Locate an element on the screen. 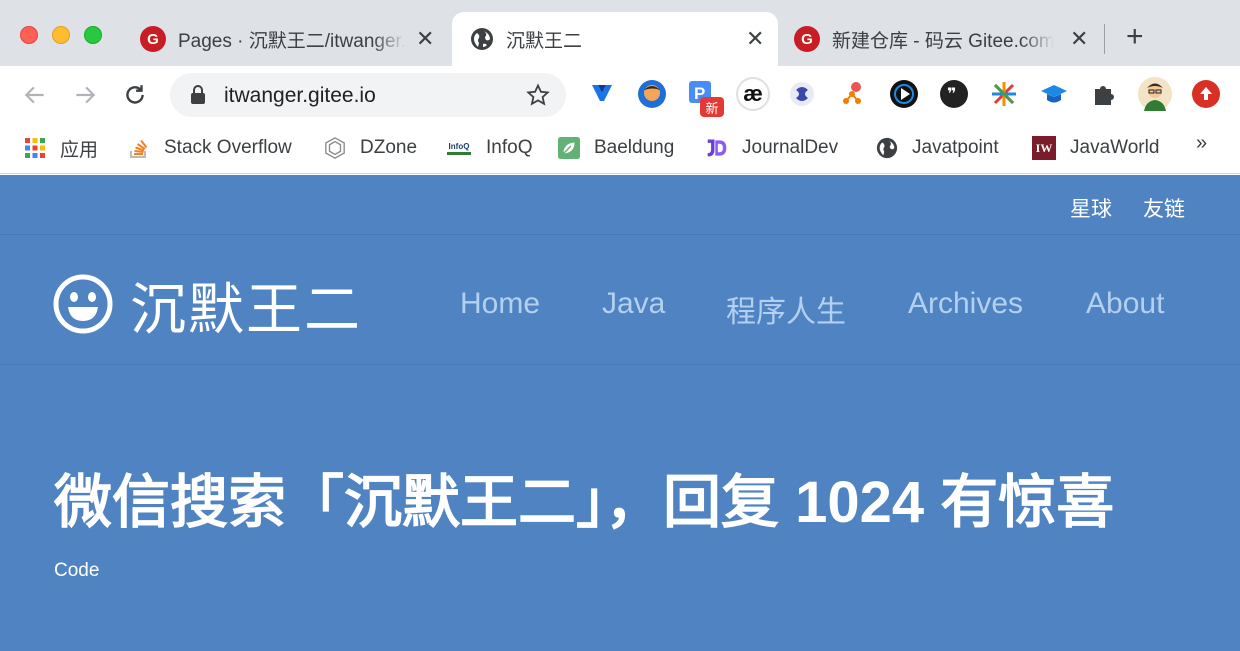 The height and width of the screenshot is (651, 1240). bookmark-dzone: DZone is located at coordinates (370, 148).